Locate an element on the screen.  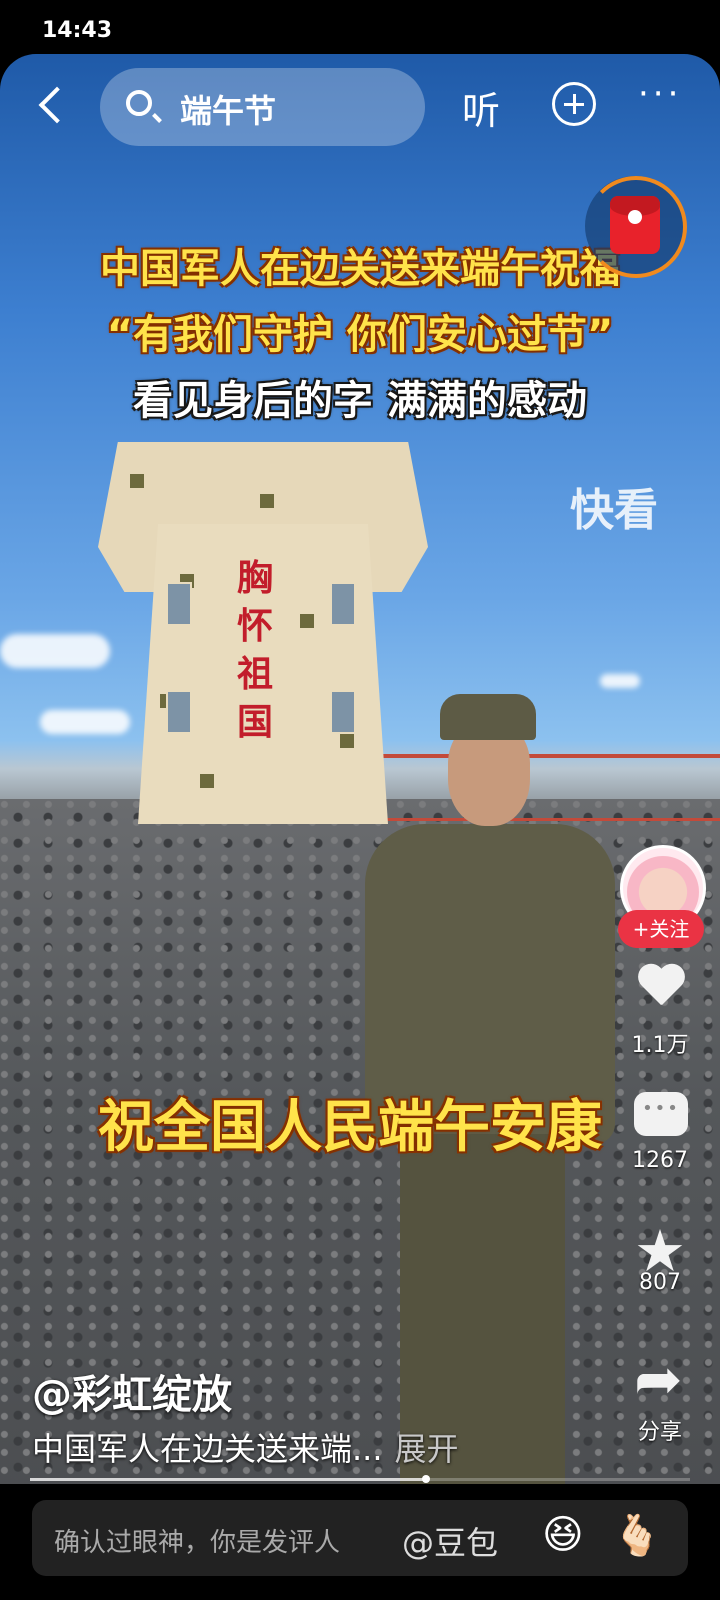
back-button is located at coordinates (50, 106).